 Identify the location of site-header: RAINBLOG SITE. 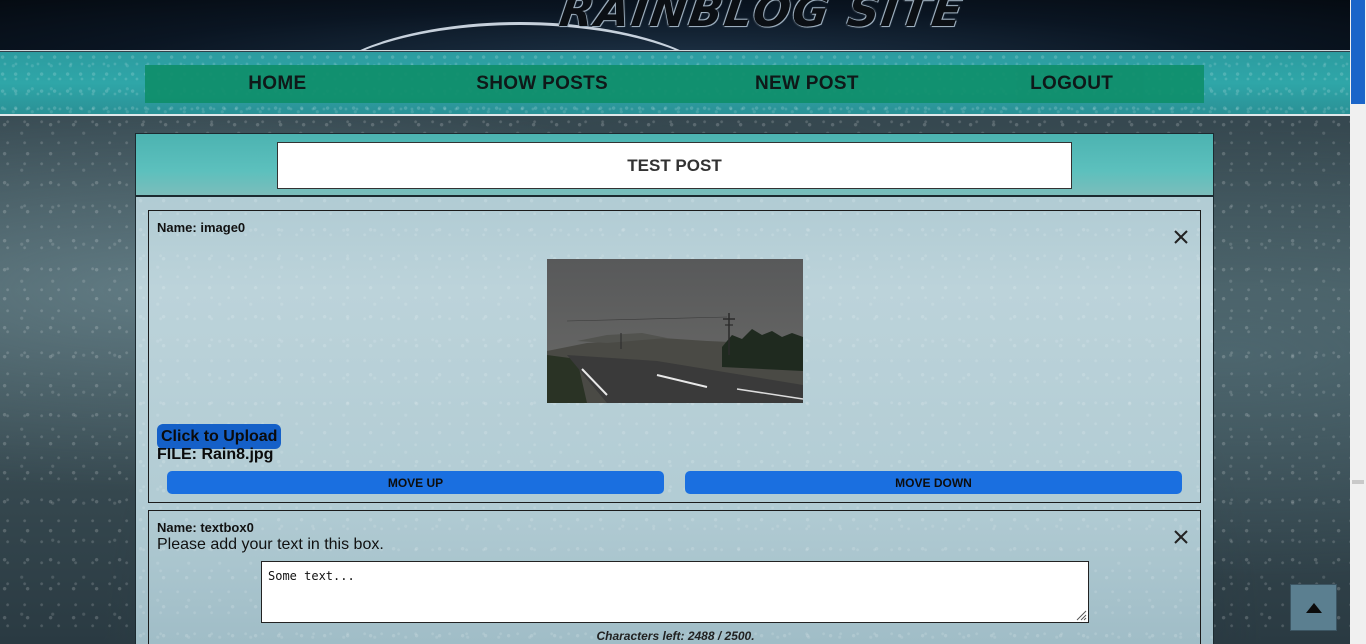
(675, 25).